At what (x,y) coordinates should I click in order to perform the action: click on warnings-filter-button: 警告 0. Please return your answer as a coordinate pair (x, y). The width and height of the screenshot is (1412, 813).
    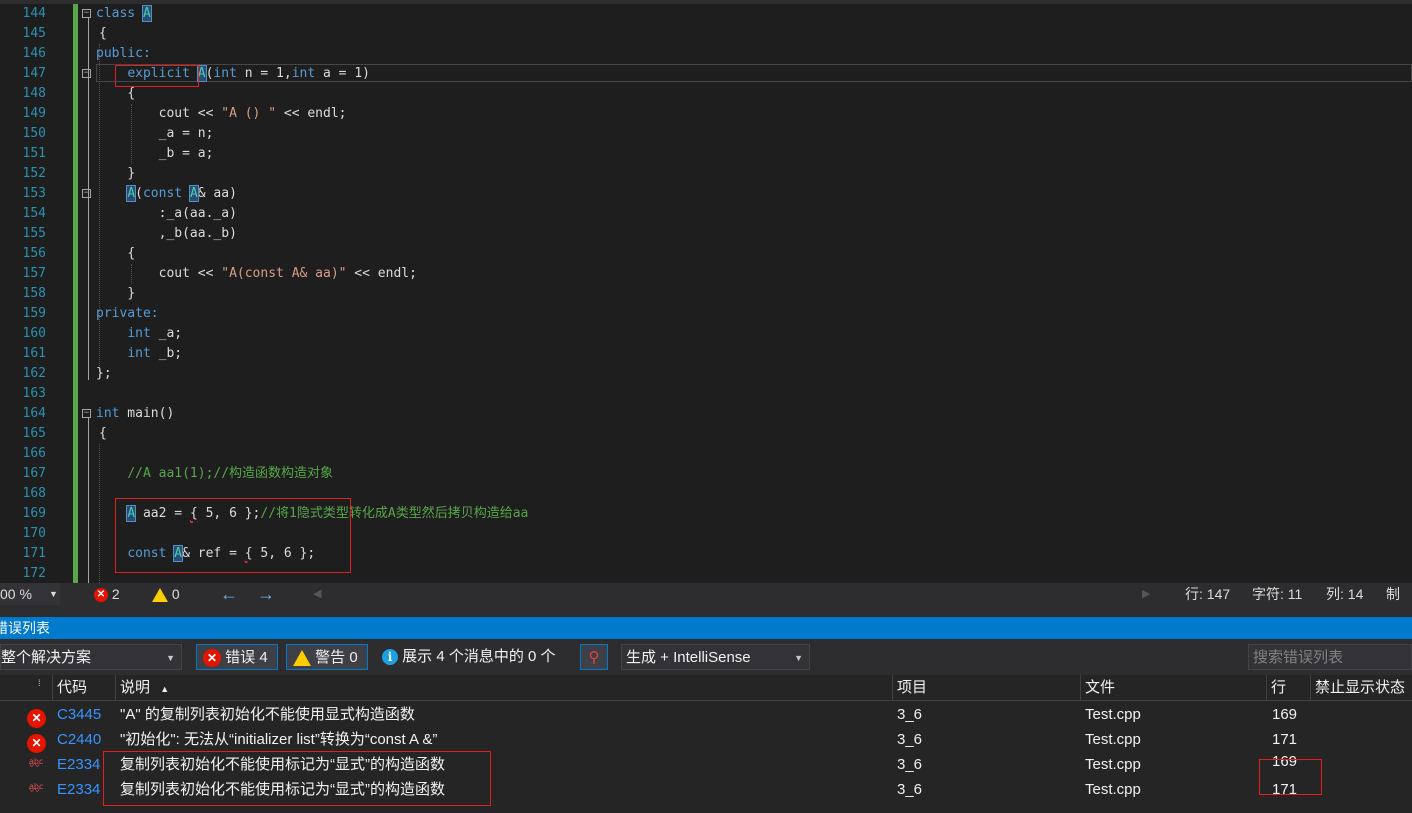
    Looking at the image, I should click on (327, 657).